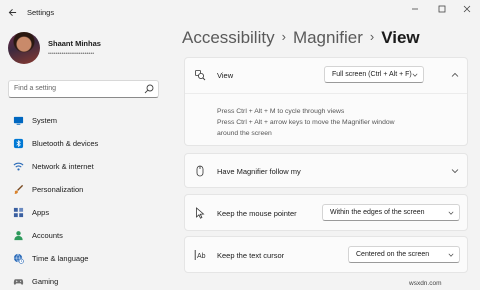 This screenshot has width=480, height=290. Describe the element at coordinates (84, 280) in the screenshot. I see `sidebar-item-gaming: Gaming` at that location.